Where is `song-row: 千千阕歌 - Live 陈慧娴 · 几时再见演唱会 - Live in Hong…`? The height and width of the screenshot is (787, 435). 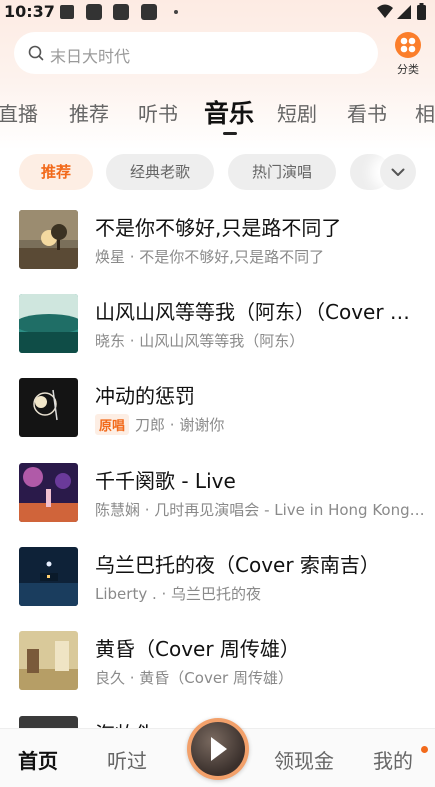 song-row: 千千阕歌 - Live 陈慧娴 · 几时再见演唱会 - Live in Hong… is located at coordinates (224, 494).